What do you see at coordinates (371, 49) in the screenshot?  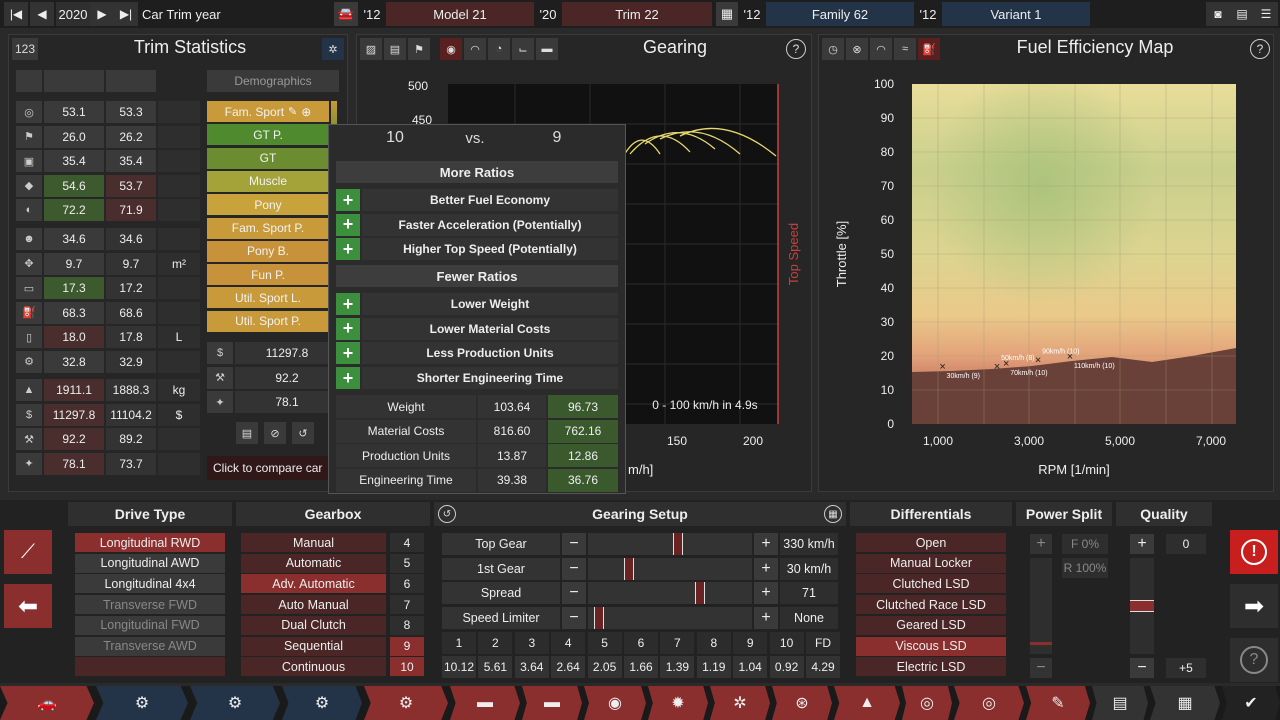 I see `chart-icon: ▨` at bounding box center [371, 49].